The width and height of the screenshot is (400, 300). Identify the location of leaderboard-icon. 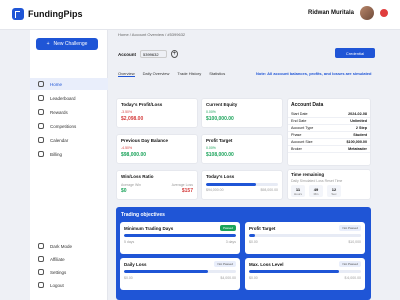
(41, 98).